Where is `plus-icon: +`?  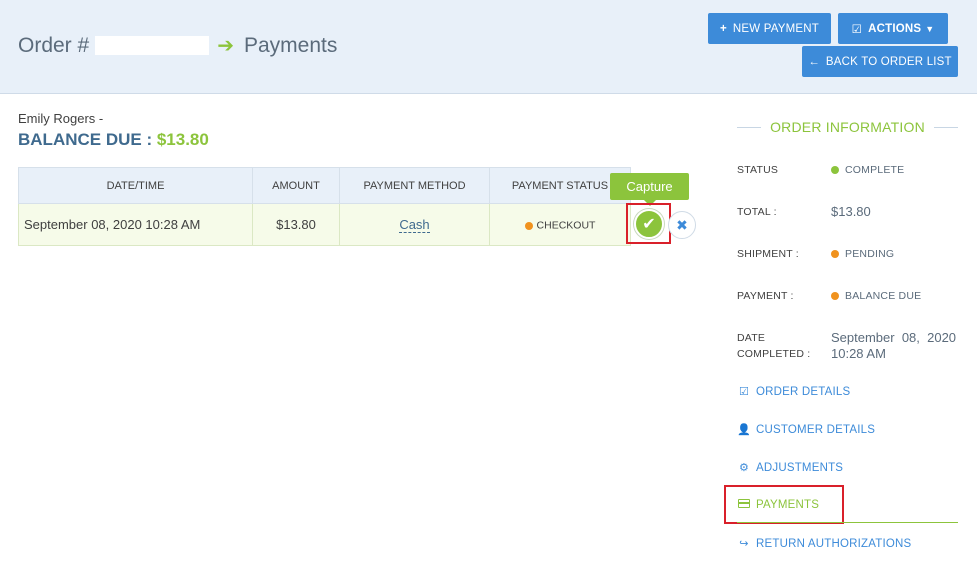
plus-icon: + is located at coordinates (723, 28).